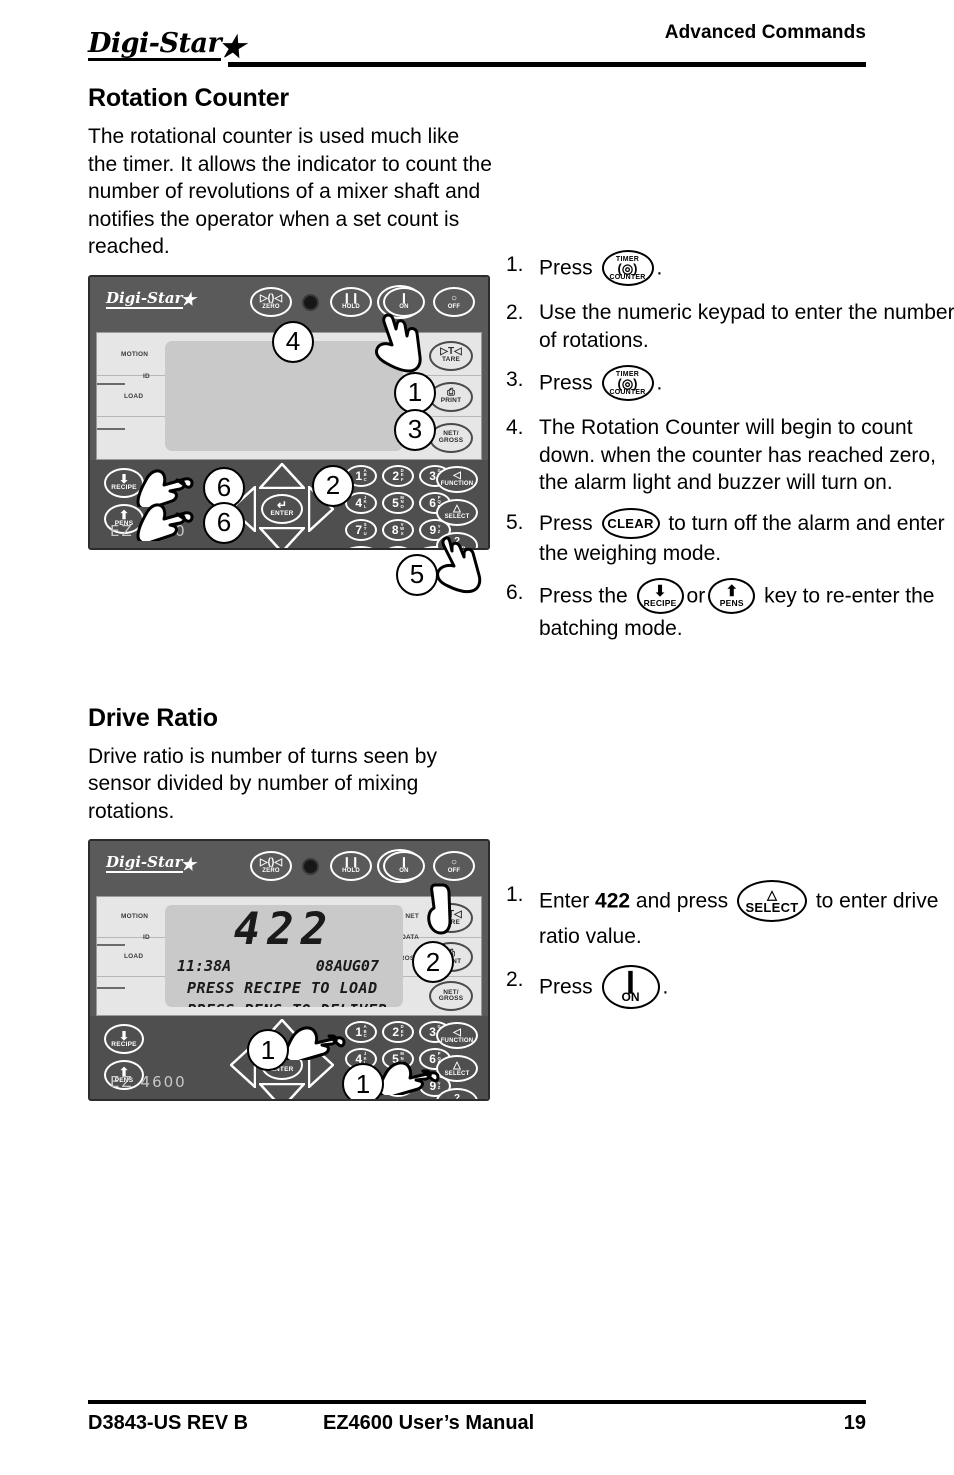  I want to click on key-5: 5MNO, so click(398, 502).